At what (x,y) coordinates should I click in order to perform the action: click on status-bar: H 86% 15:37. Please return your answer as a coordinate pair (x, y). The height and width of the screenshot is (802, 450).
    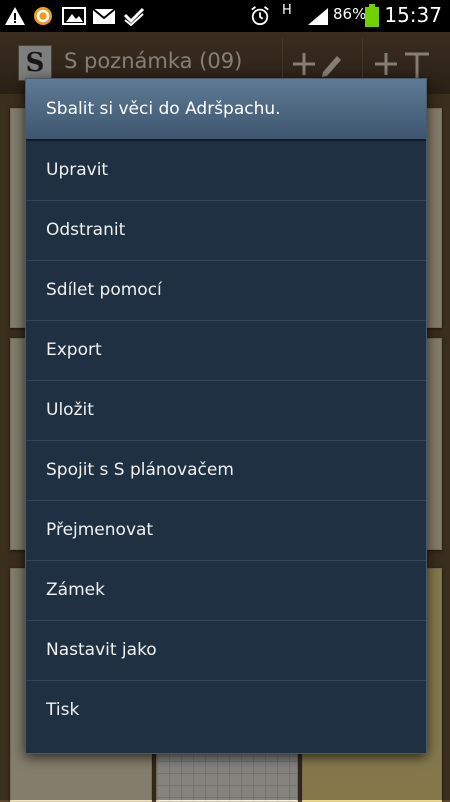
    Looking at the image, I should click on (225, 16).